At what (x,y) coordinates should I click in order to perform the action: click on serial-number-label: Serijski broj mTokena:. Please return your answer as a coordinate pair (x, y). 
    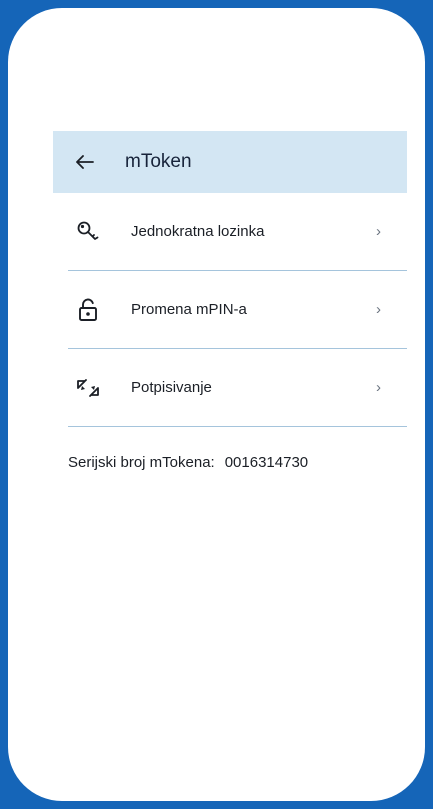
    Looking at the image, I should click on (141, 462).